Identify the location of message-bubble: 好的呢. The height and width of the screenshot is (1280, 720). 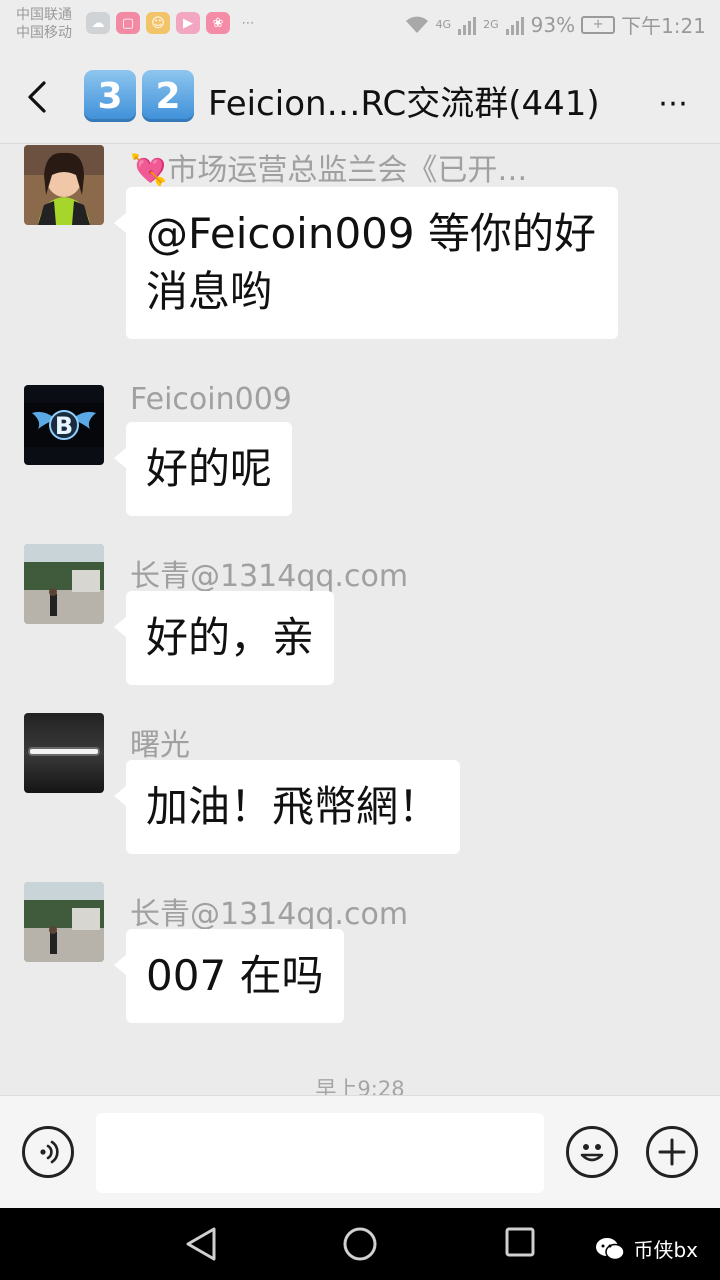
(203, 469).